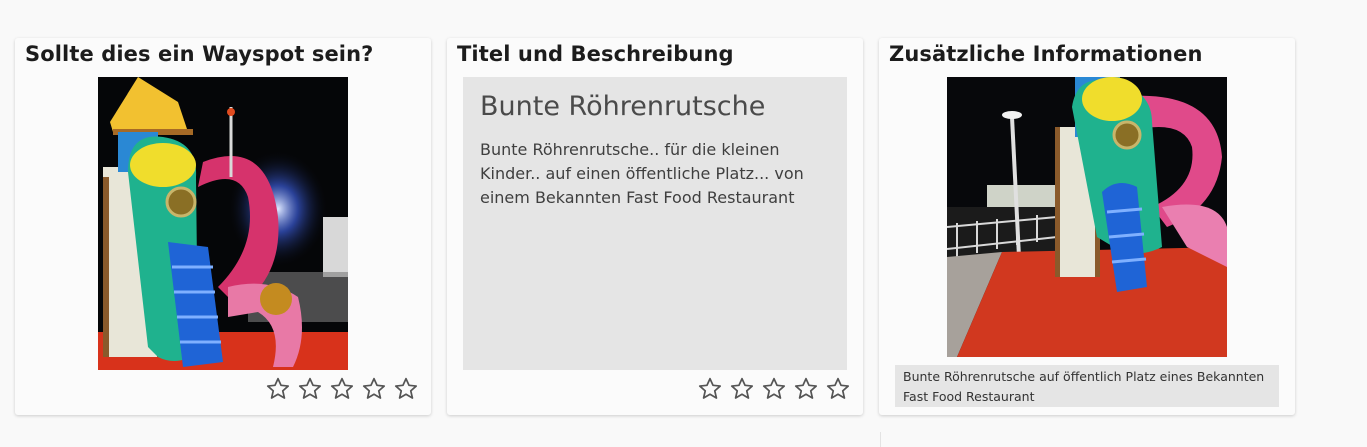 Image resolution: width=1367 pixels, height=447 pixels. I want to click on main-photo, so click(223, 223).